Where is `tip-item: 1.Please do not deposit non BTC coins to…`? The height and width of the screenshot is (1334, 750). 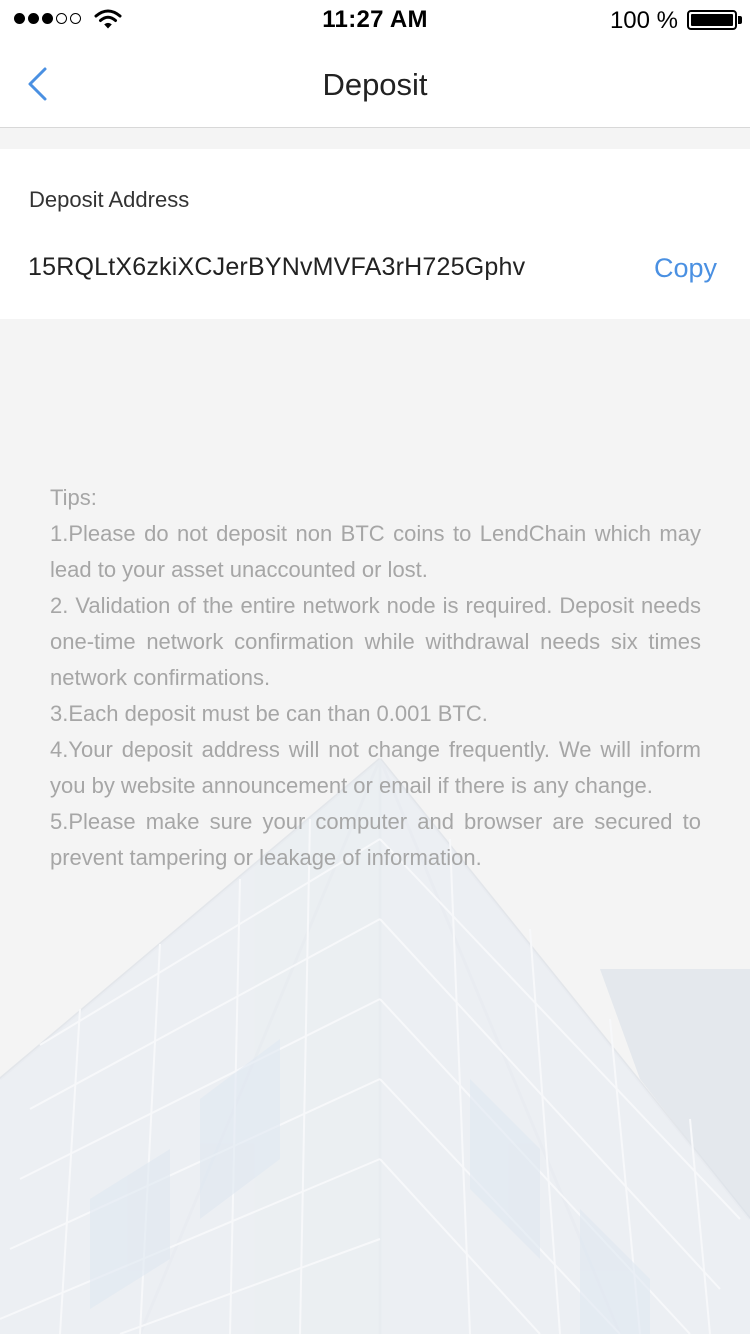 tip-item: 1.Please do not deposit non BTC coins to… is located at coordinates (375, 551).